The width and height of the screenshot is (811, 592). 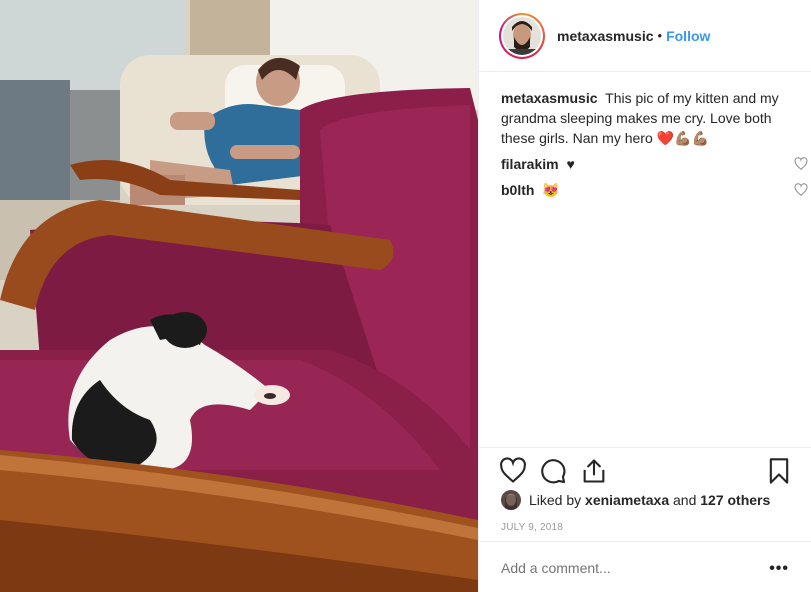 What do you see at coordinates (555, 500) in the screenshot?
I see `likes-prefix: Liked by` at bounding box center [555, 500].